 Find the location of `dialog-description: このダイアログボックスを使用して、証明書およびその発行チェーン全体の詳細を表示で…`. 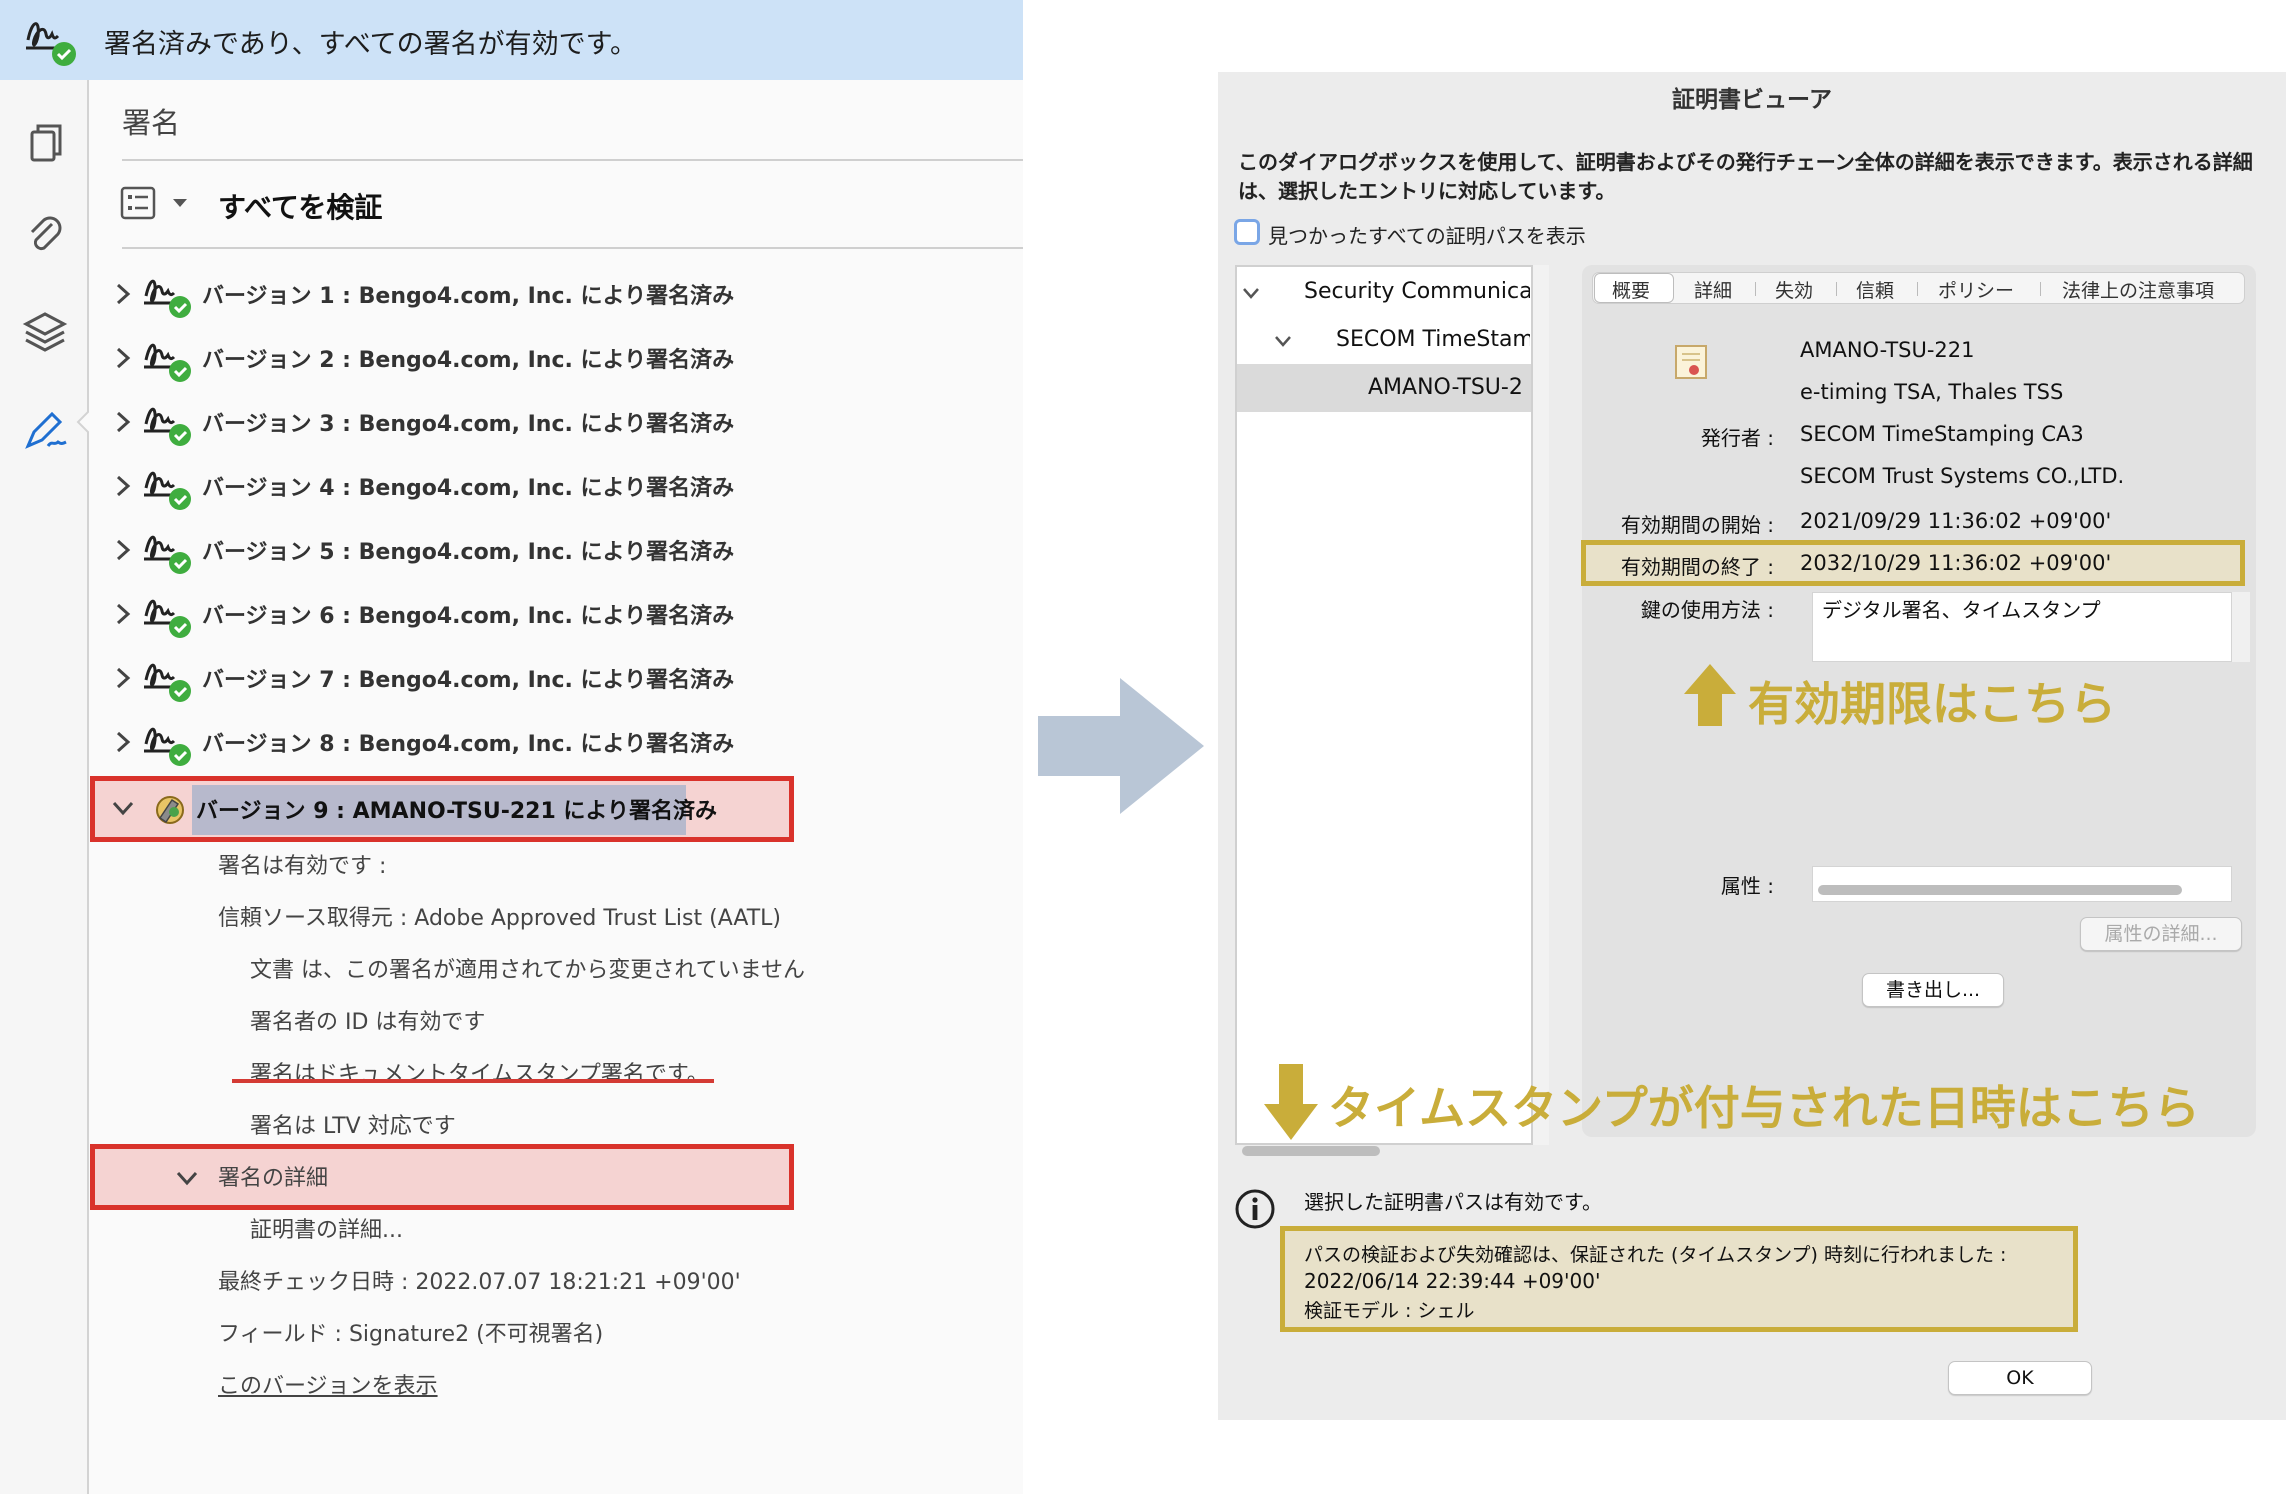

dialog-description: このダイアログボックスを使用して、証明書およびその発行チェーン全体の詳細を表示で… is located at coordinates (1745, 176).